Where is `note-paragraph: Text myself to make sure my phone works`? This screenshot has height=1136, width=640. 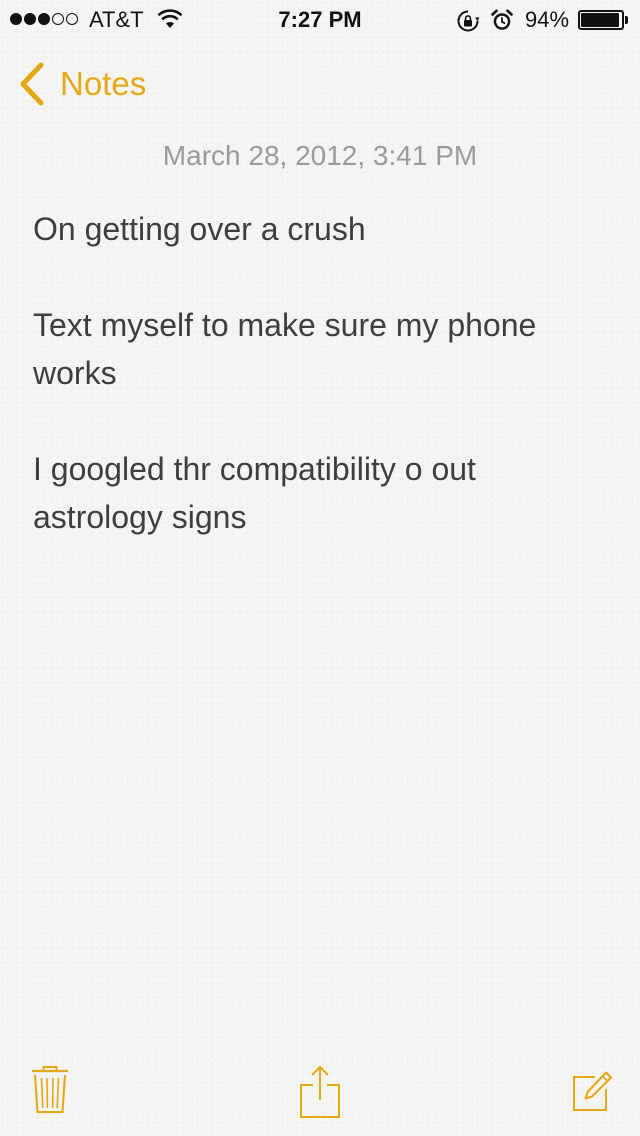
note-paragraph: Text myself to make sure my phone works is located at coordinates (285, 349).